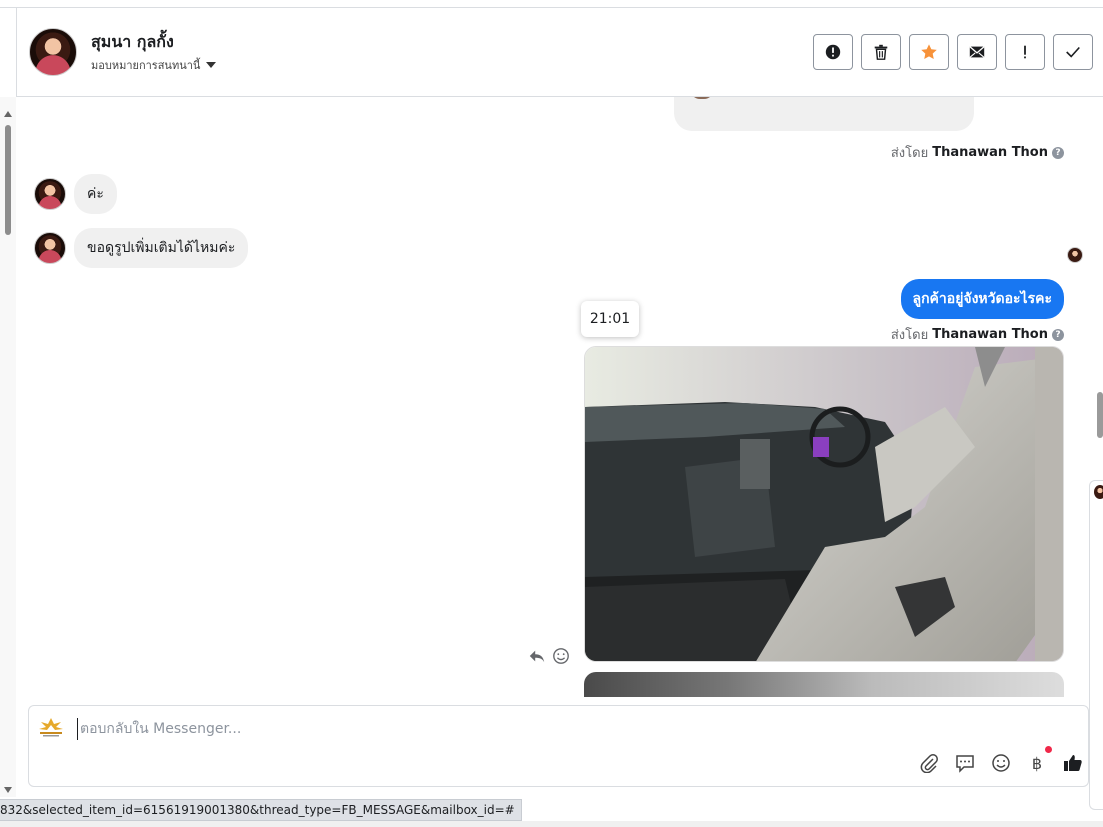 Image resolution: width=1103 pixels, height=827 pixels. Describe the element at coordinates (51, 727) in the screenshot. I see `page-logo-icon` at that location.